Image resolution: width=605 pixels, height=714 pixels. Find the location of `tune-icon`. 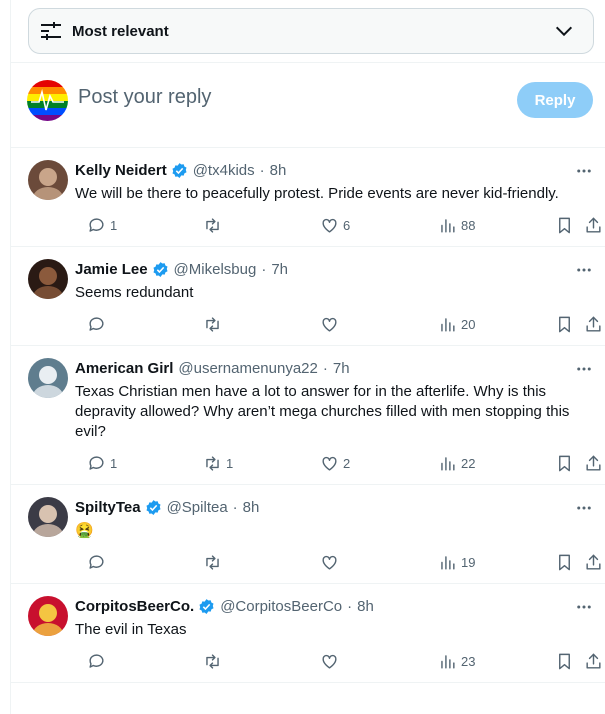

tune-icon is located at coordinates (51, 31).